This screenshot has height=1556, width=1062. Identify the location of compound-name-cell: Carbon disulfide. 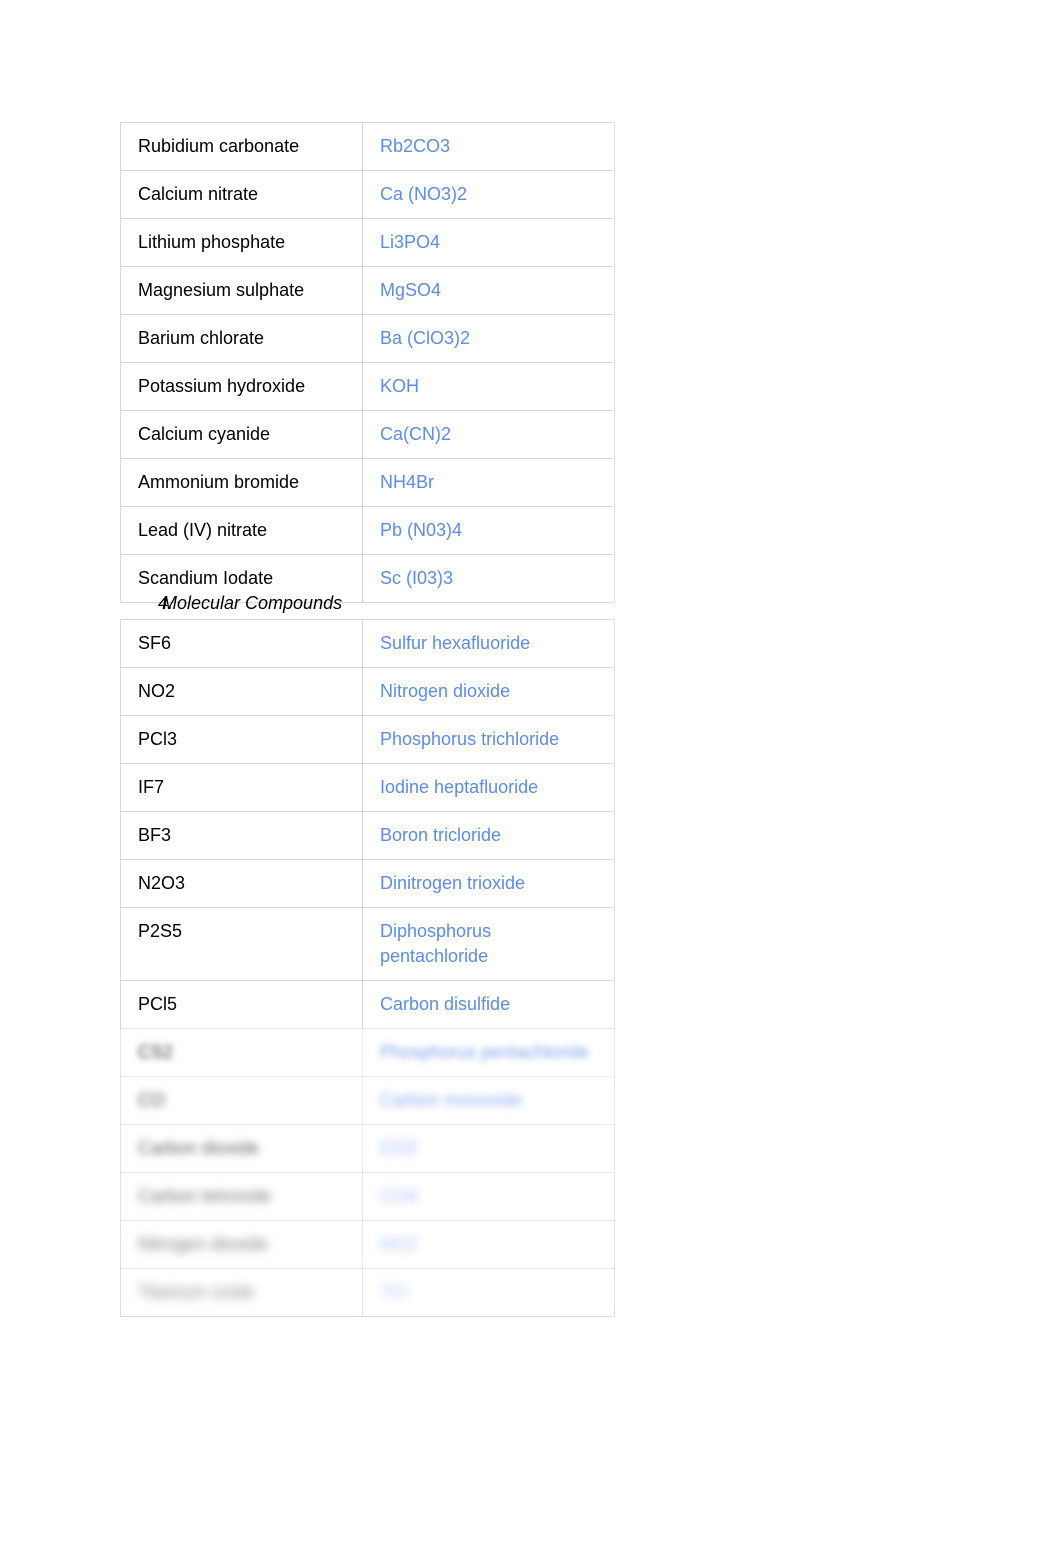
(488, 1004).